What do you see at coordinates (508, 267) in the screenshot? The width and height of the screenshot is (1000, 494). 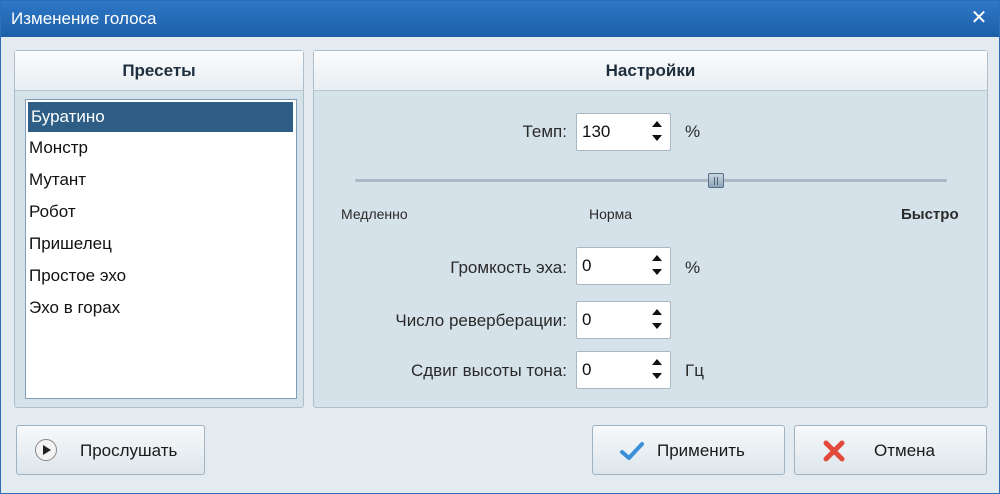 I see `echo-volume-label: Громкость эха:` at bounding box center [508, 267].